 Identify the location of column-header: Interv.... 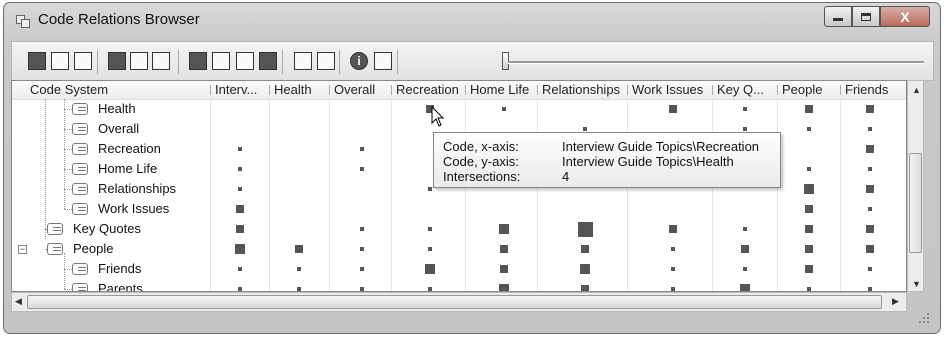
(236, 89).